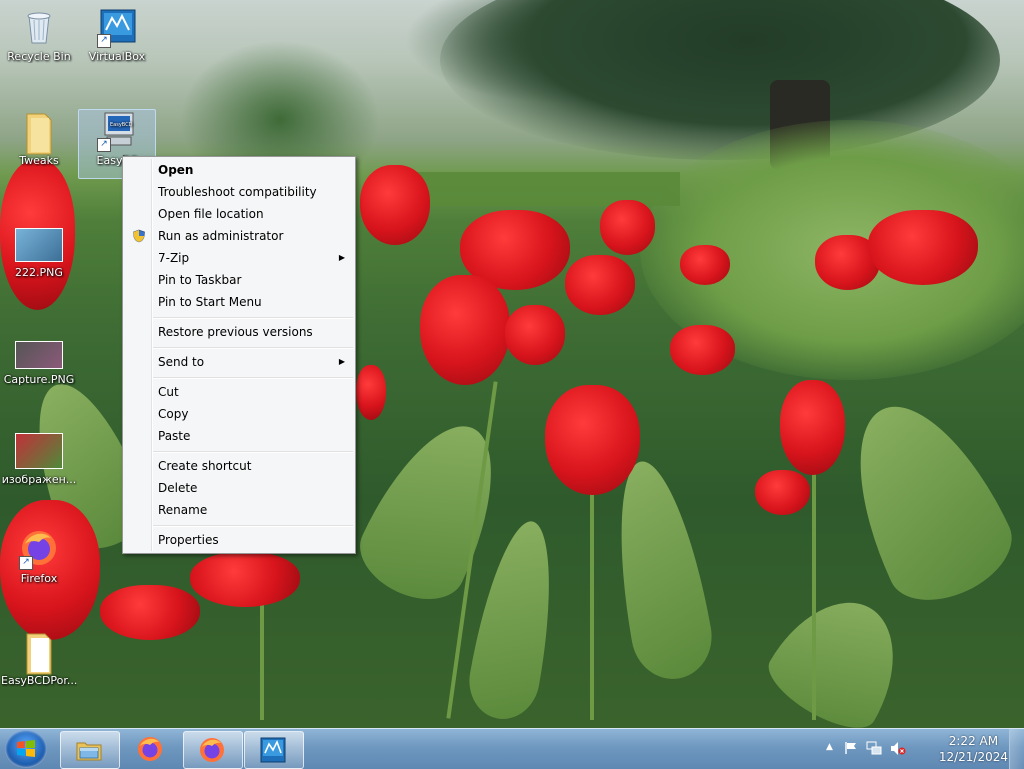  Describe the element at coordinates (851, 748) in the screenshot. I see `action-center-flag-icon` at that location.